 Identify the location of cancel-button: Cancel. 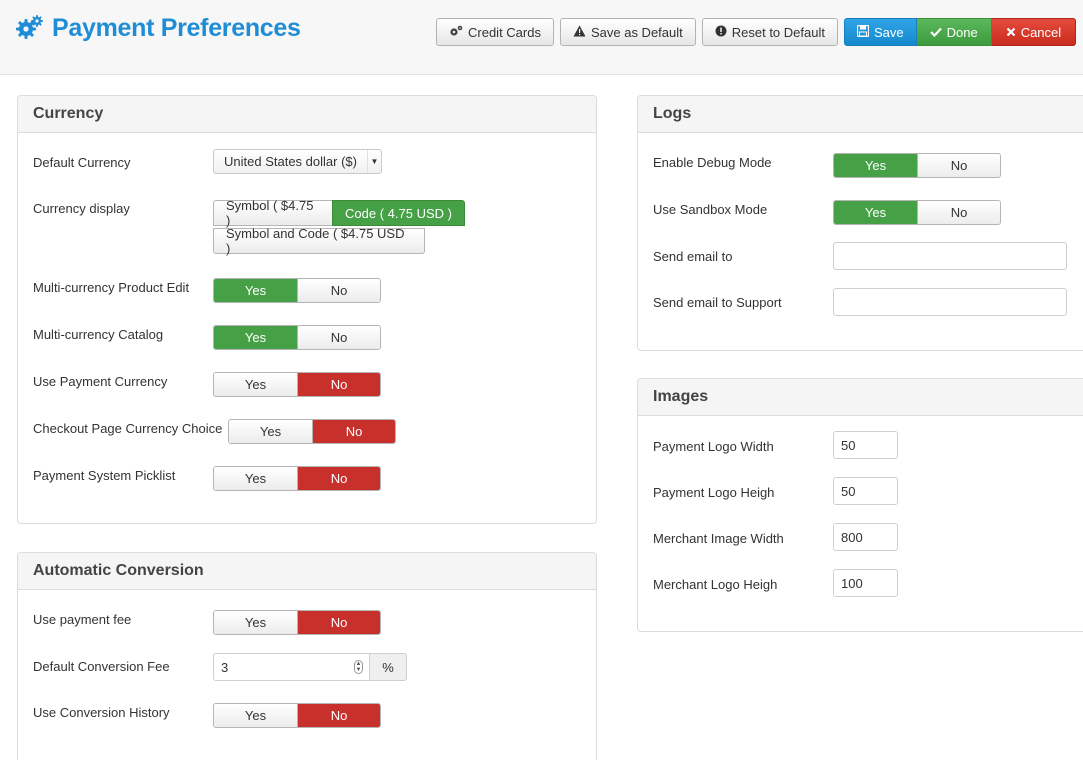
(1034, 32).